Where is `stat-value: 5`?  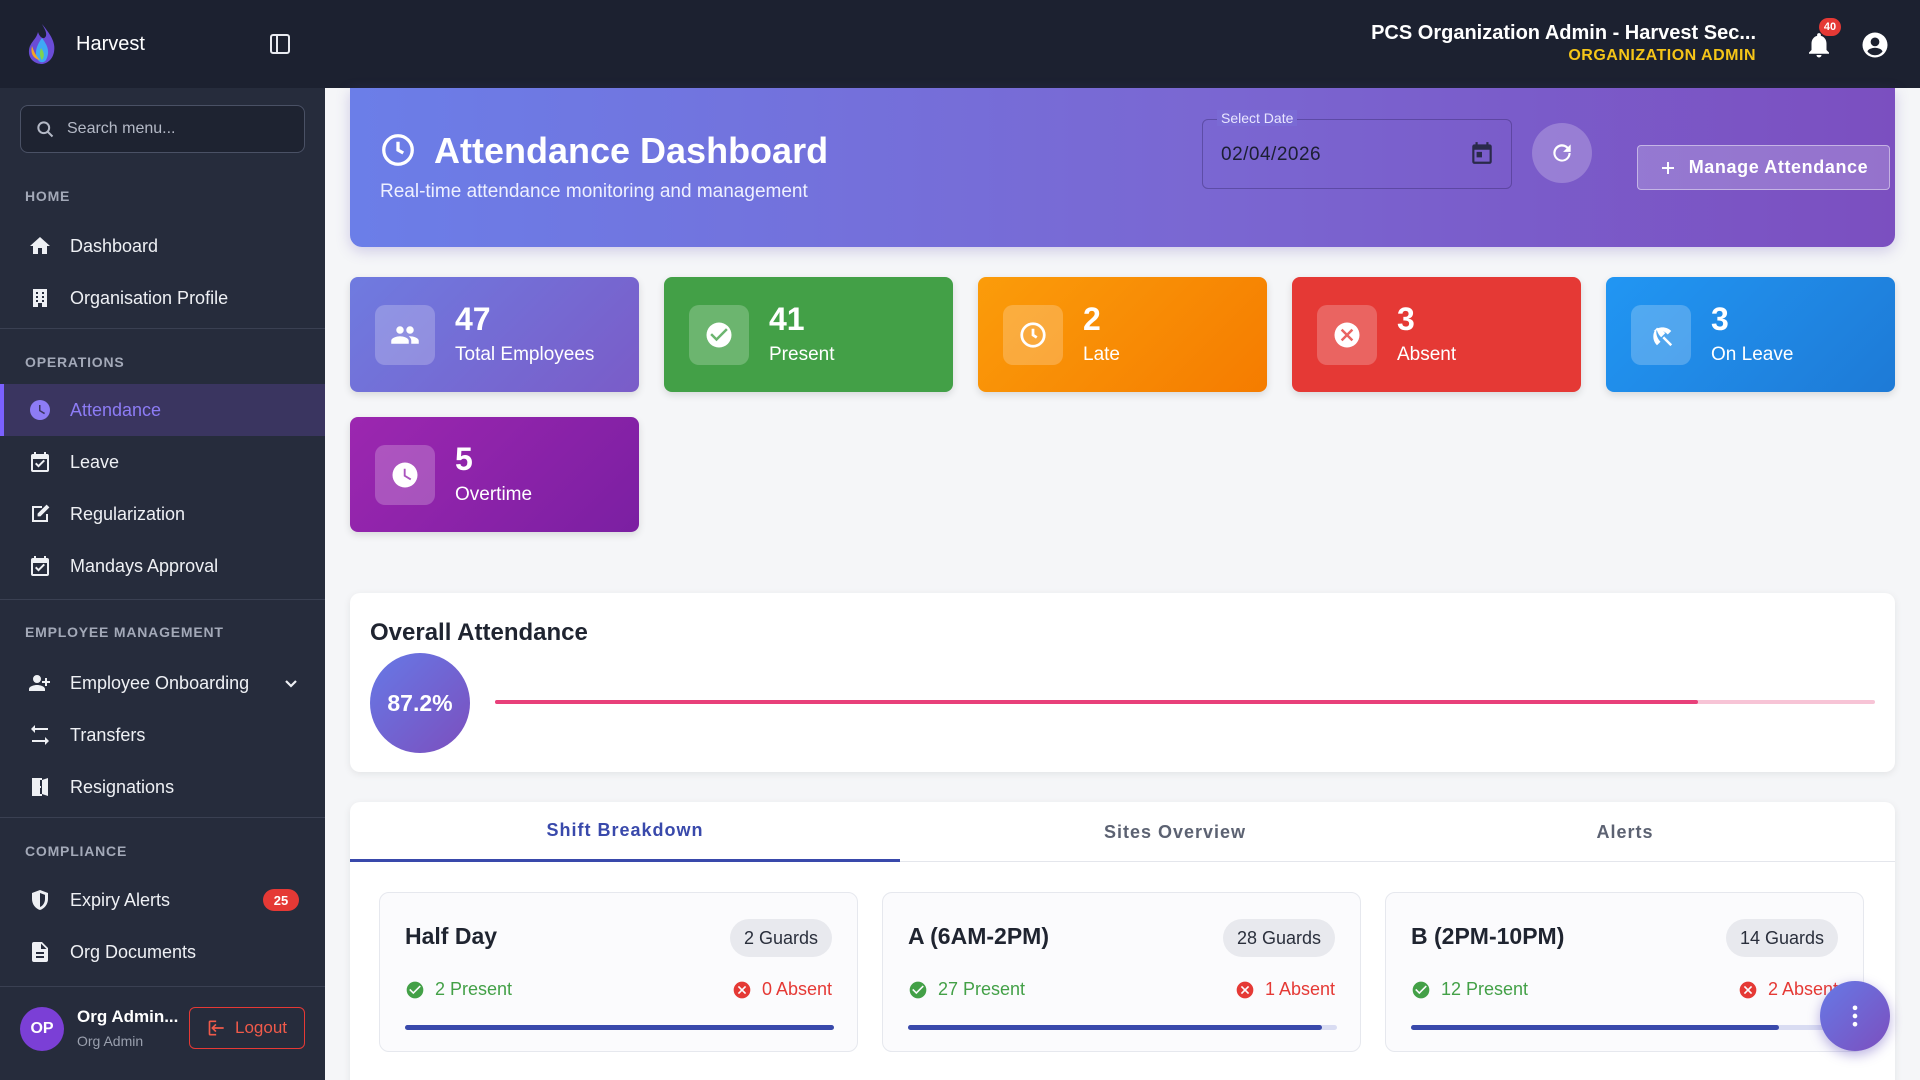 stat-value: 5 is located at coordinates (464, 459).